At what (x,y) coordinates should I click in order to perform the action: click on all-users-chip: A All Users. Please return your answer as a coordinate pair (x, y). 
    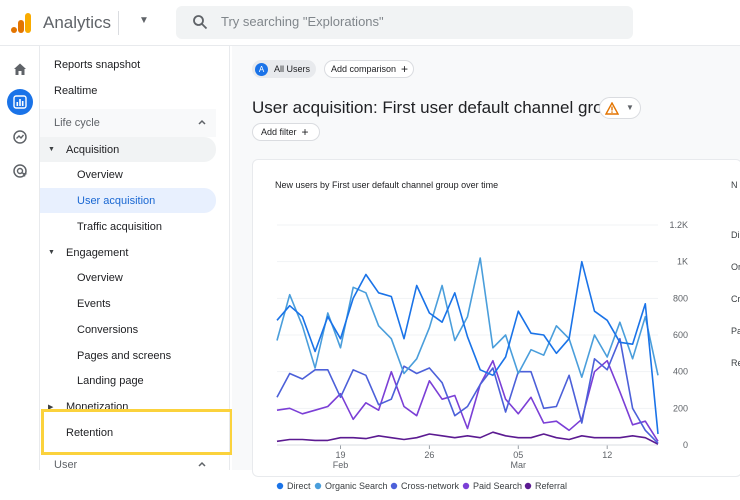
    Looking at the image, I should click on (284, 69).